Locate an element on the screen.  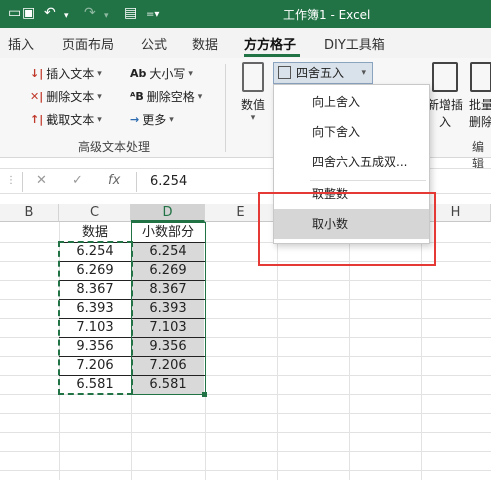
title-bar: ▭ ▣ ↶ ▾ ↷ ▾ ▤ =▾ 工作簿1 - Excel is located at coordinates (245, 14).